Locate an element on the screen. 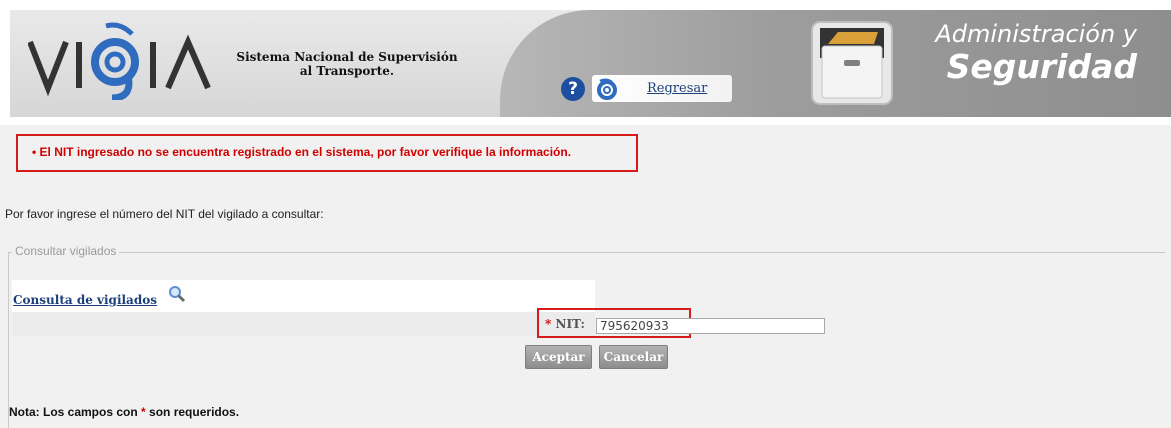  consulta-vigilados-link: Consulta de vigilados is located at coordinates (85, 300).